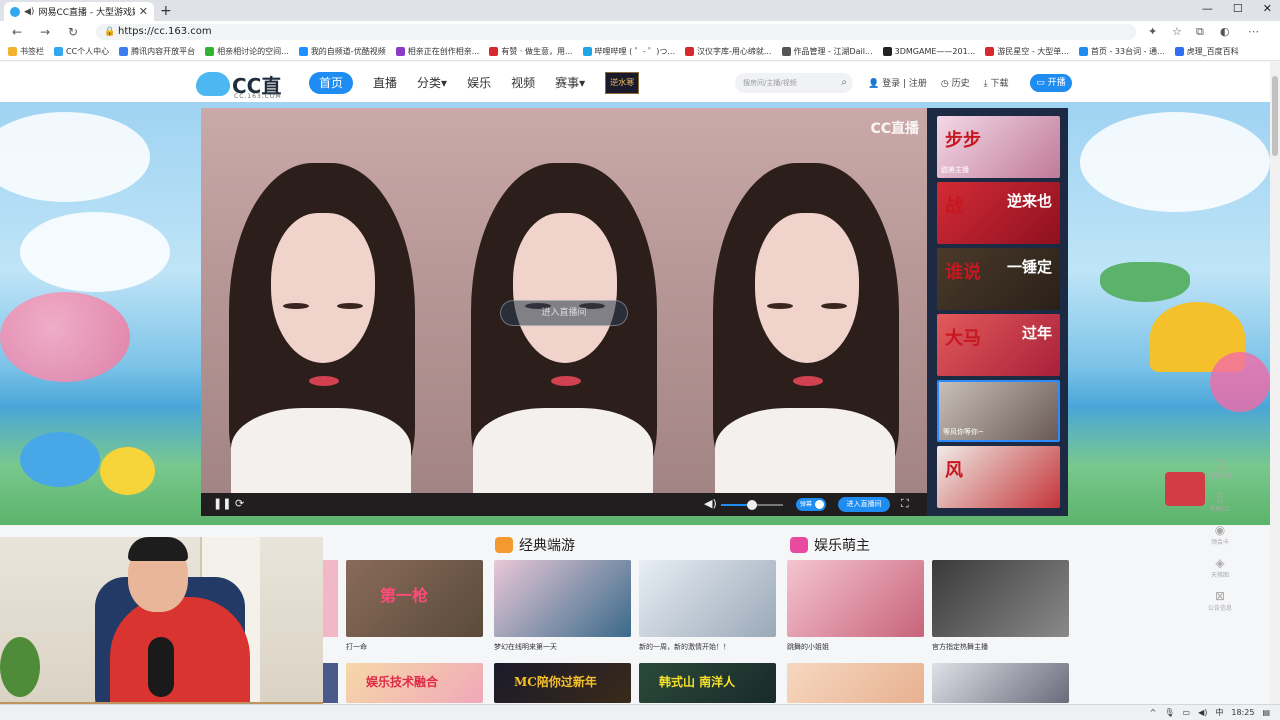  I want to click on stream-thumbnail: 第一枪, so click(414, 598).